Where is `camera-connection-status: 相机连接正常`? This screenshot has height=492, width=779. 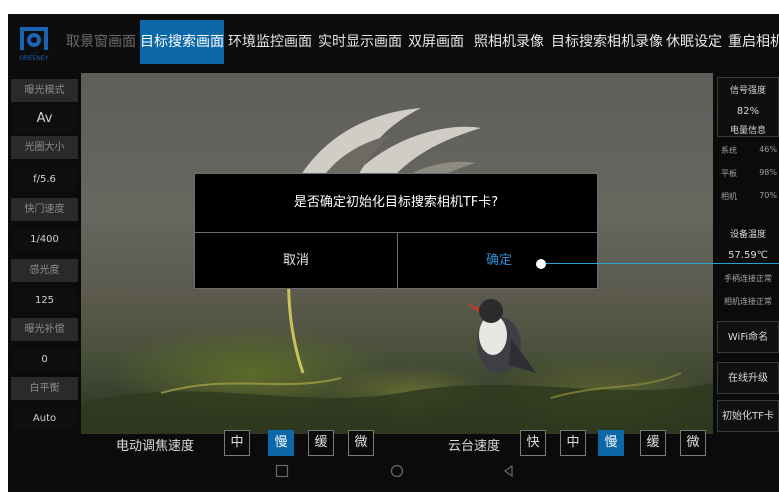 camera-connection-status: 相机连接正常 is located at coordinates (748, 301).